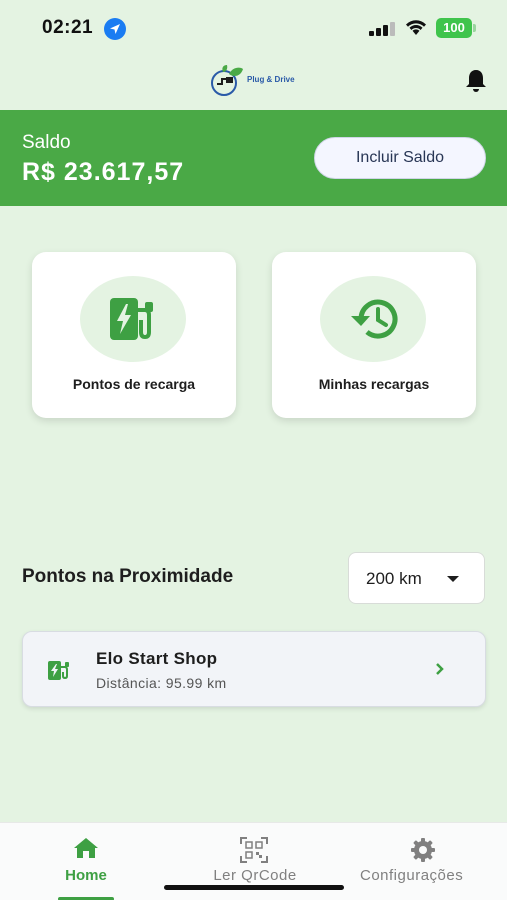 This screenshot has height=900, width=507. I want to click on gear-icon, so click(423, 850).